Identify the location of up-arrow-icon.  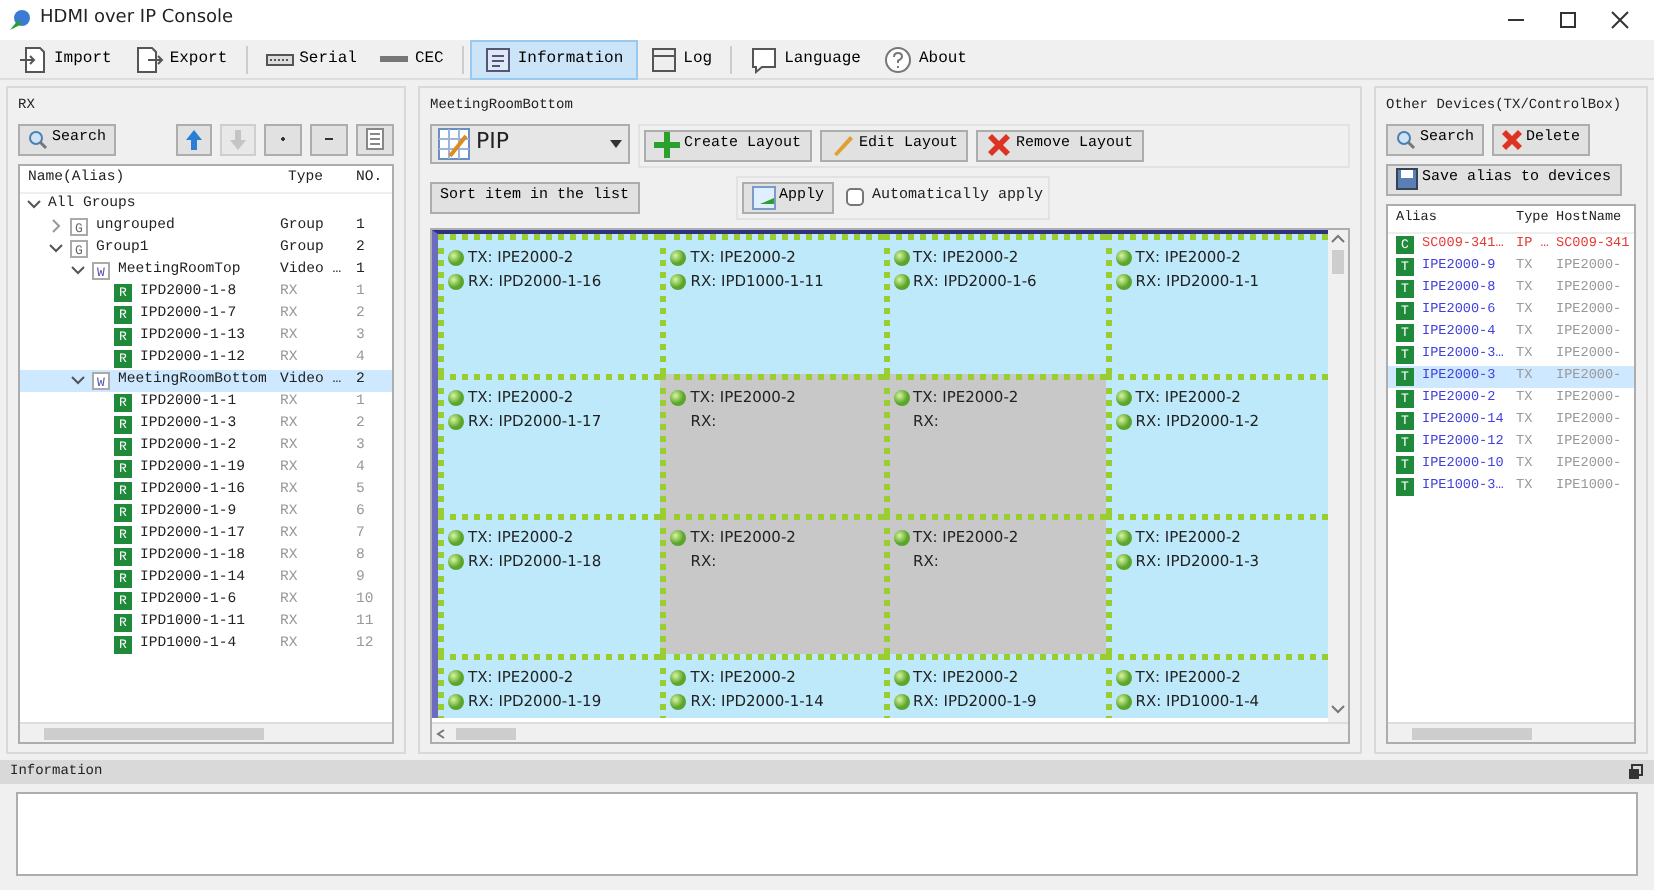
(194, 139).